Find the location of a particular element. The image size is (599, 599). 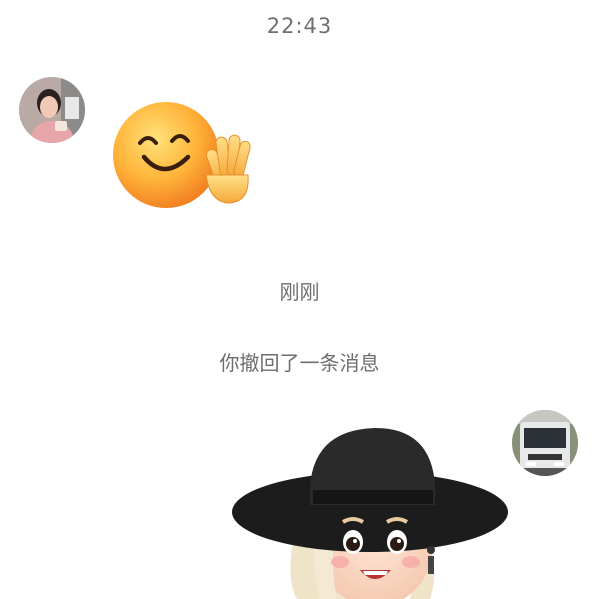

contact-avatar-image is located at coordinates (52, 110).